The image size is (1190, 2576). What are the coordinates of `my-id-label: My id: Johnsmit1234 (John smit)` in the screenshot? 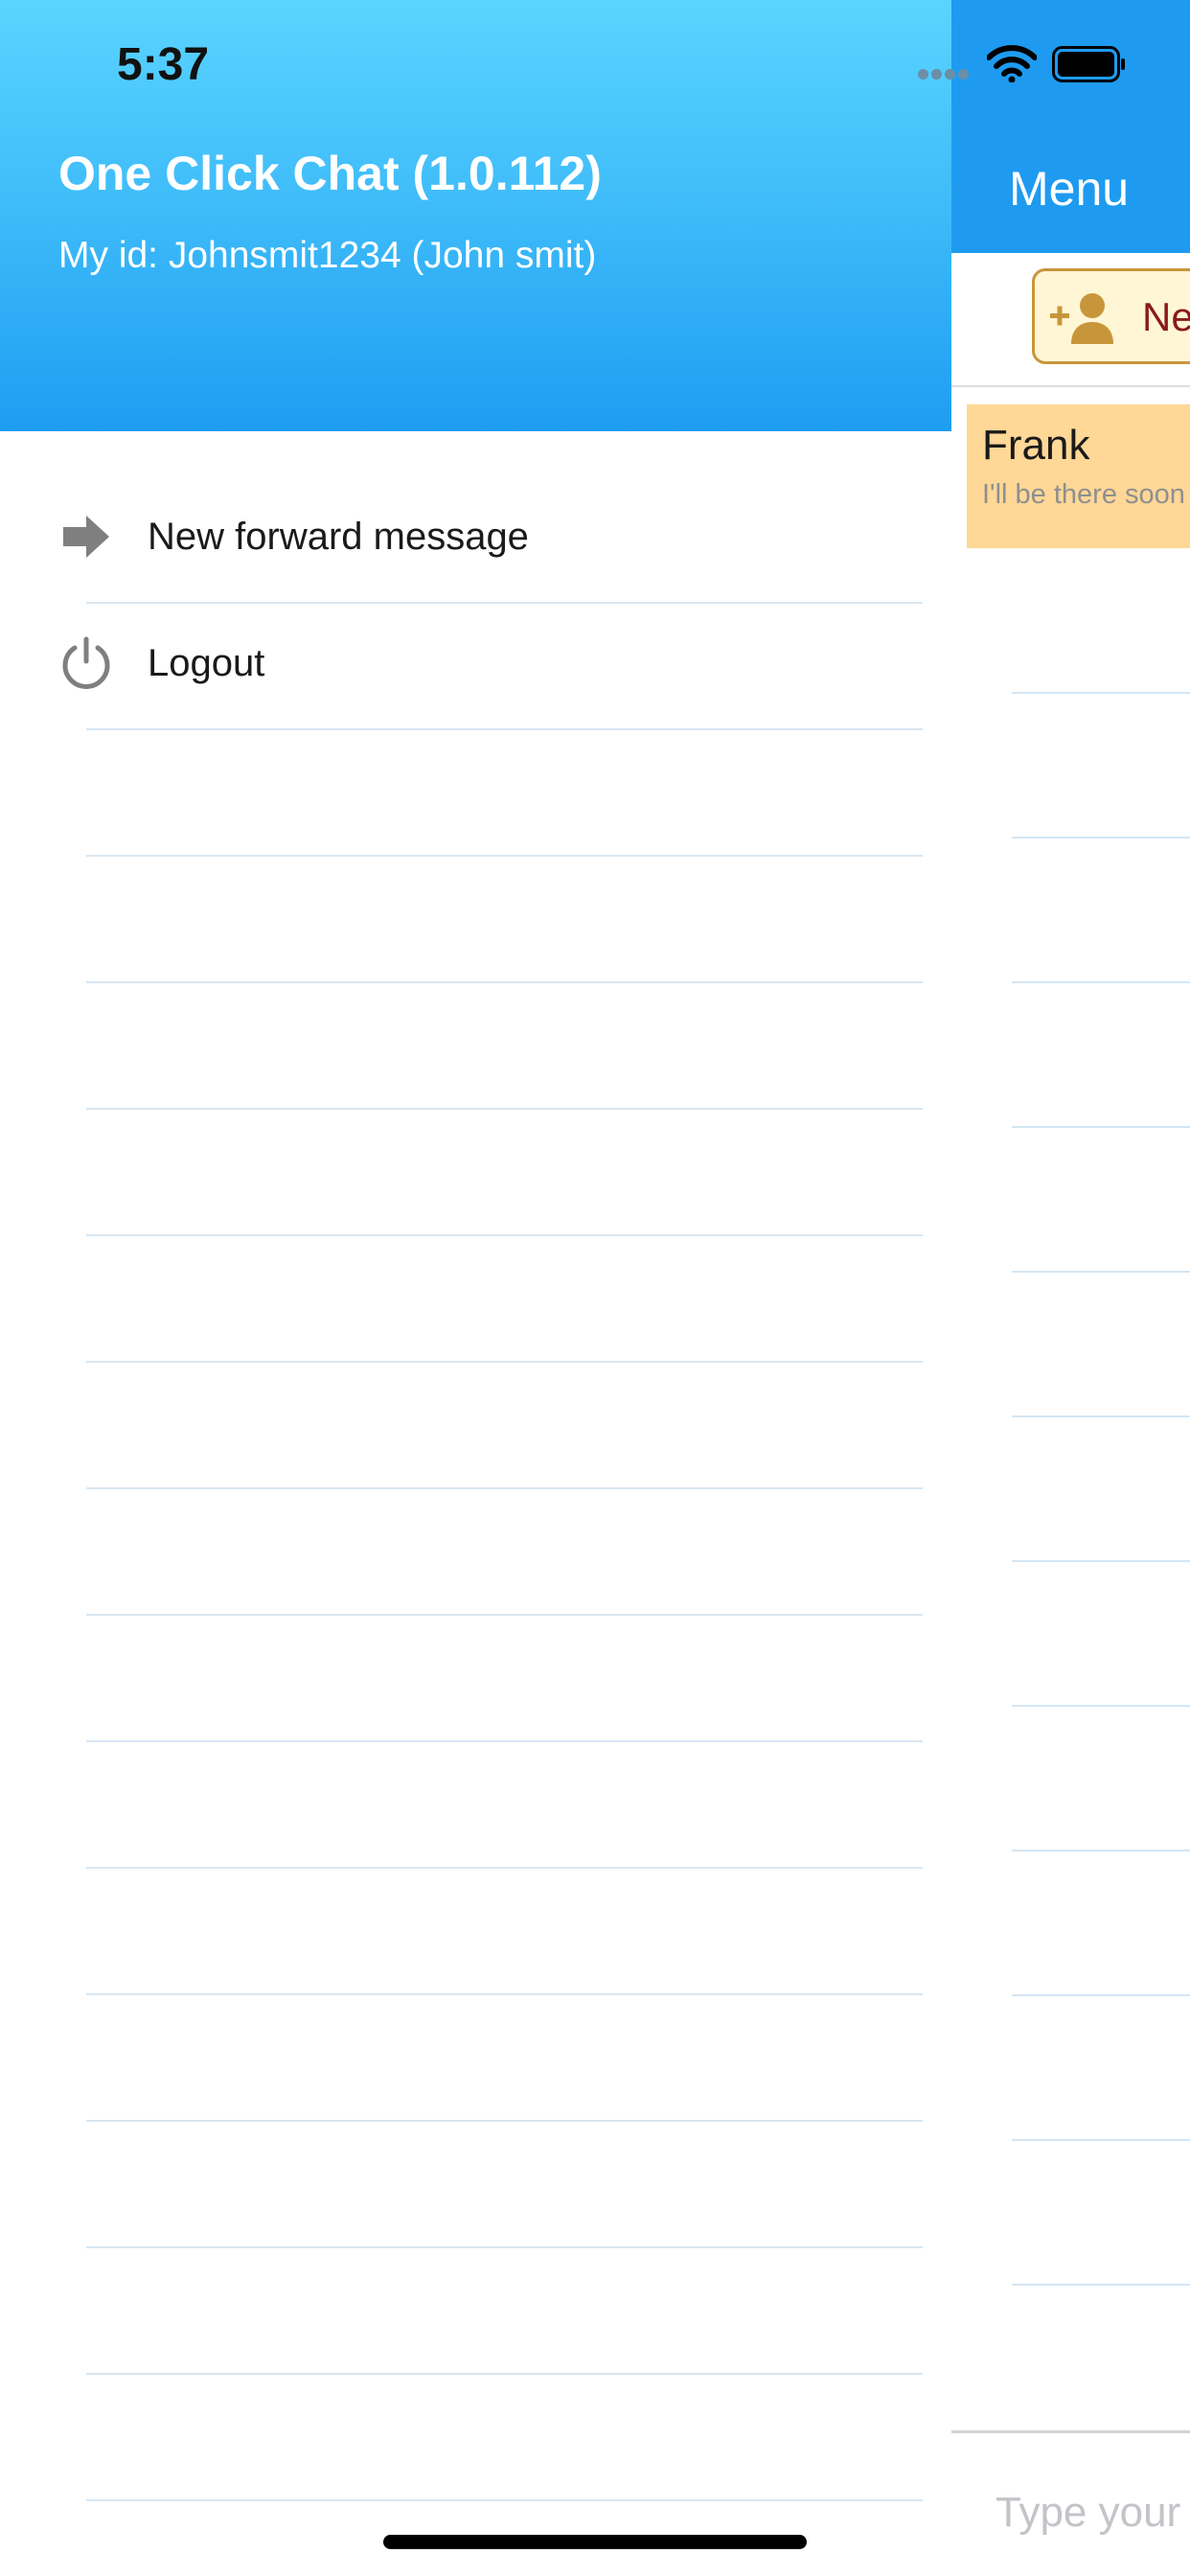 It's located at (327, 255).